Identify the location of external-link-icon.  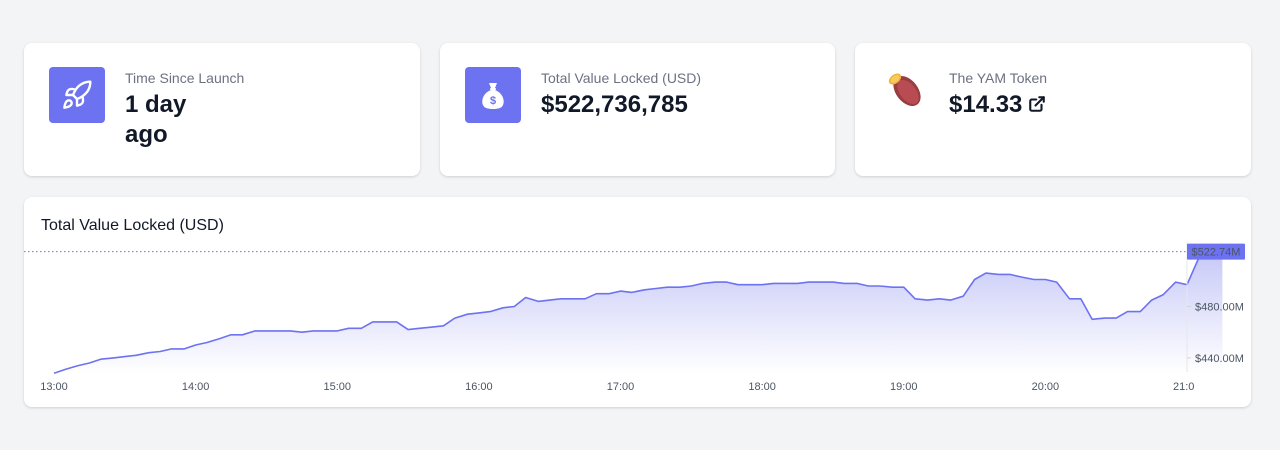
(1037, 106).